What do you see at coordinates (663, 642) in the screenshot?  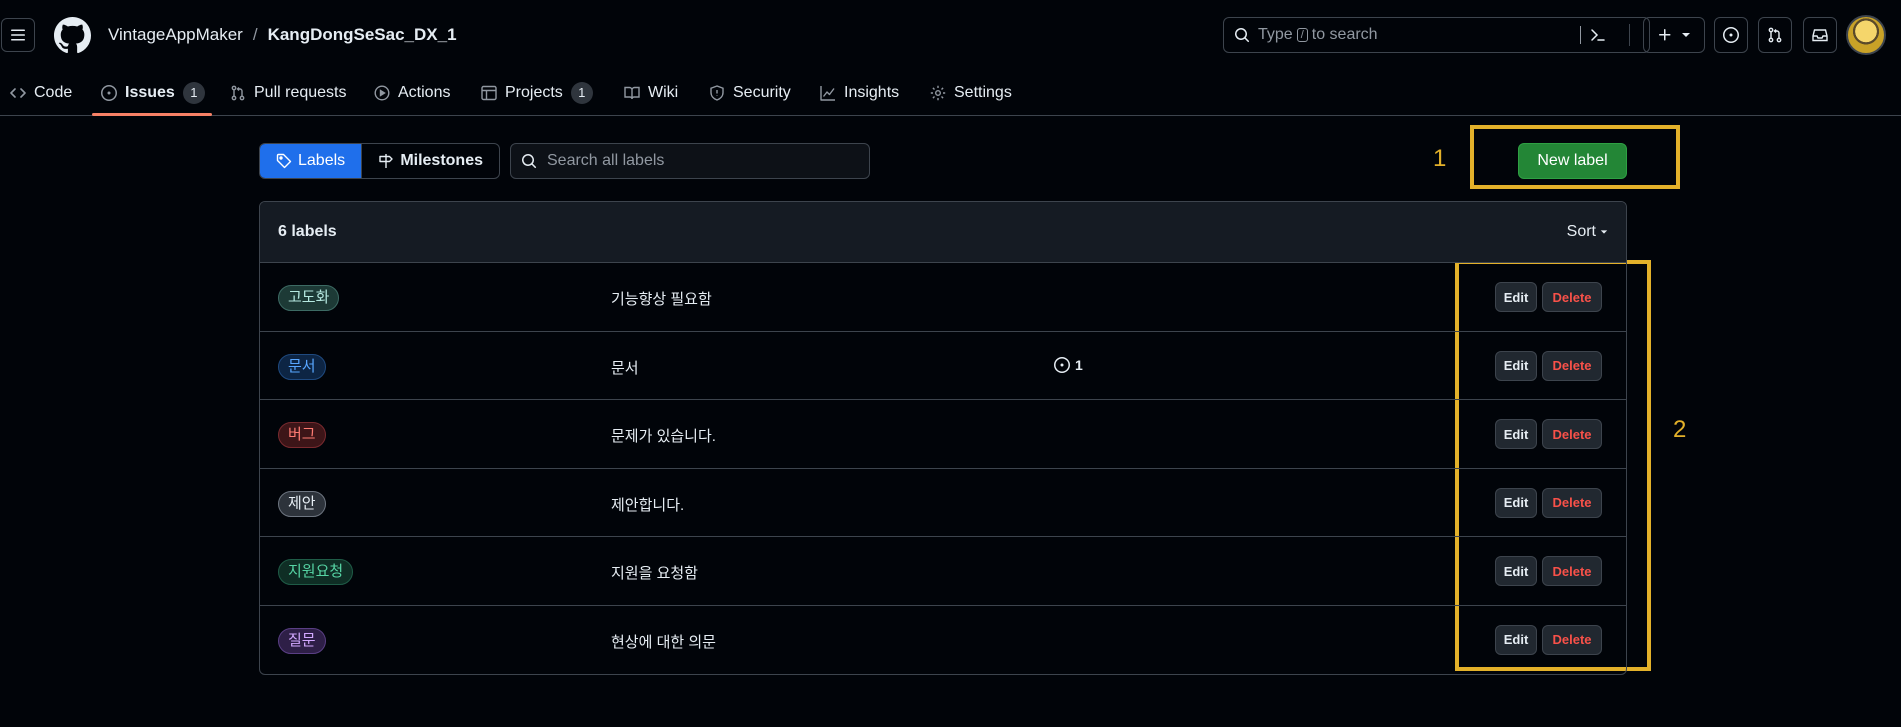 I see `label-description: 현상에 대한 의문` at bounding box center [663, 642].